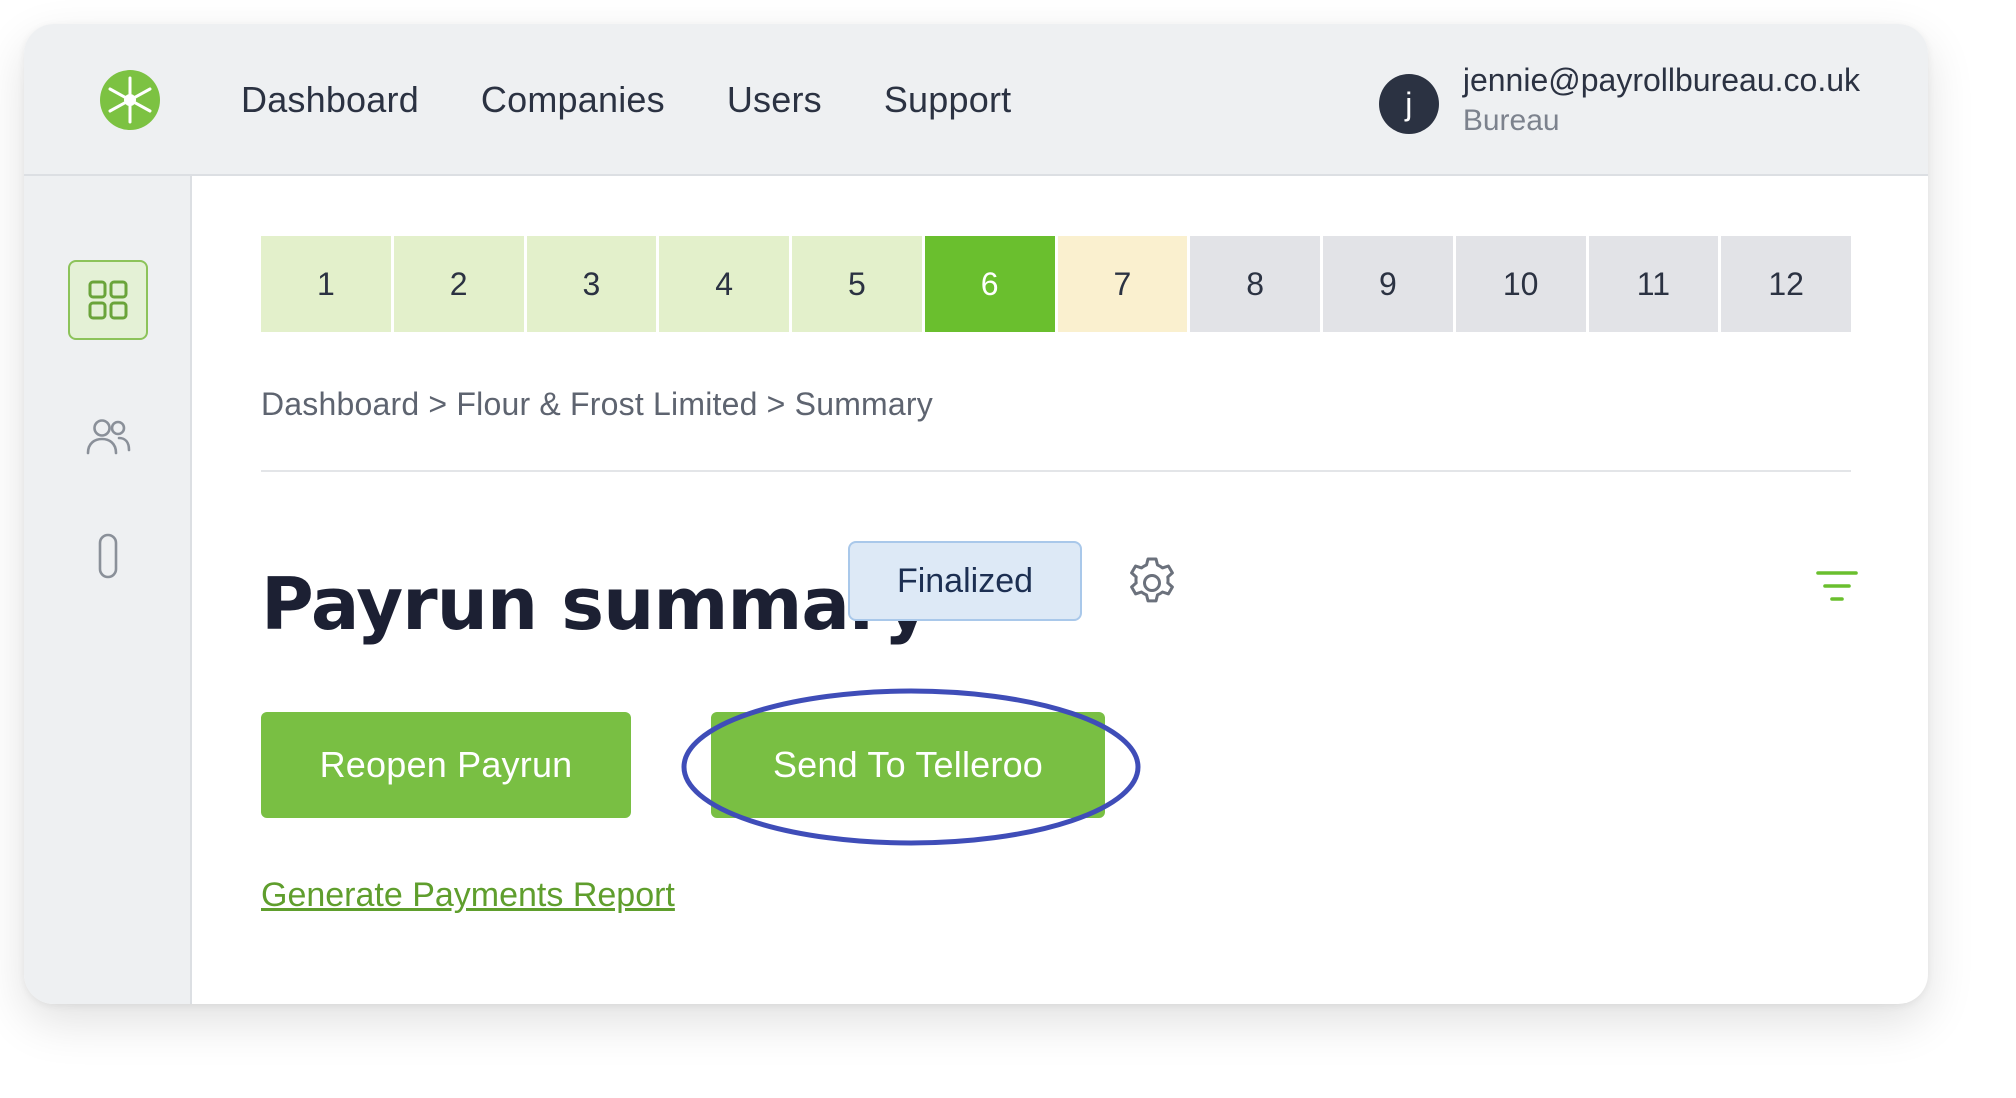 Image resolution: width=2016 pixels, height=1098 pixels. Describe the element at coordinates (908, 765) in the screenshot. I see `send-to-telleroo-button: Send To Telleroo` at that location.